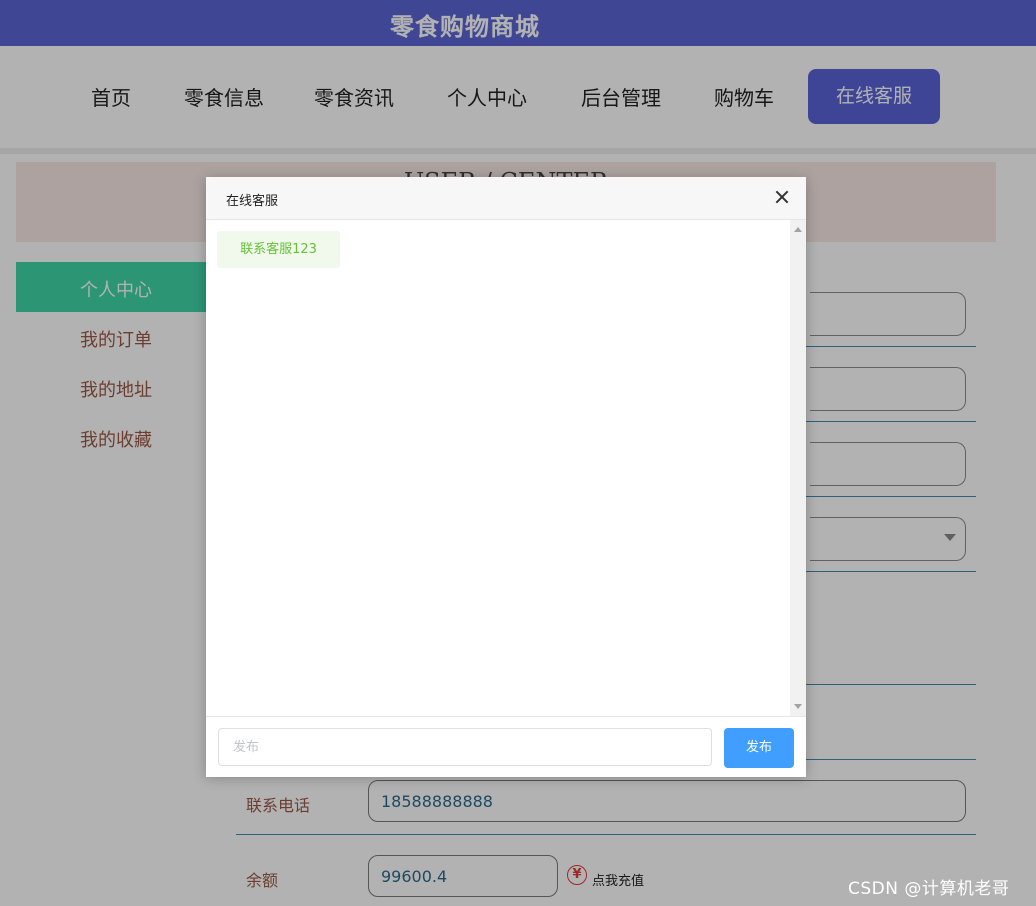 This screenshot has width=1036, height=906. What do you see at coordinates (506, 198) in the screenshot?
I see `dialog-header: 在线客服` at bounding box center [506, 198].